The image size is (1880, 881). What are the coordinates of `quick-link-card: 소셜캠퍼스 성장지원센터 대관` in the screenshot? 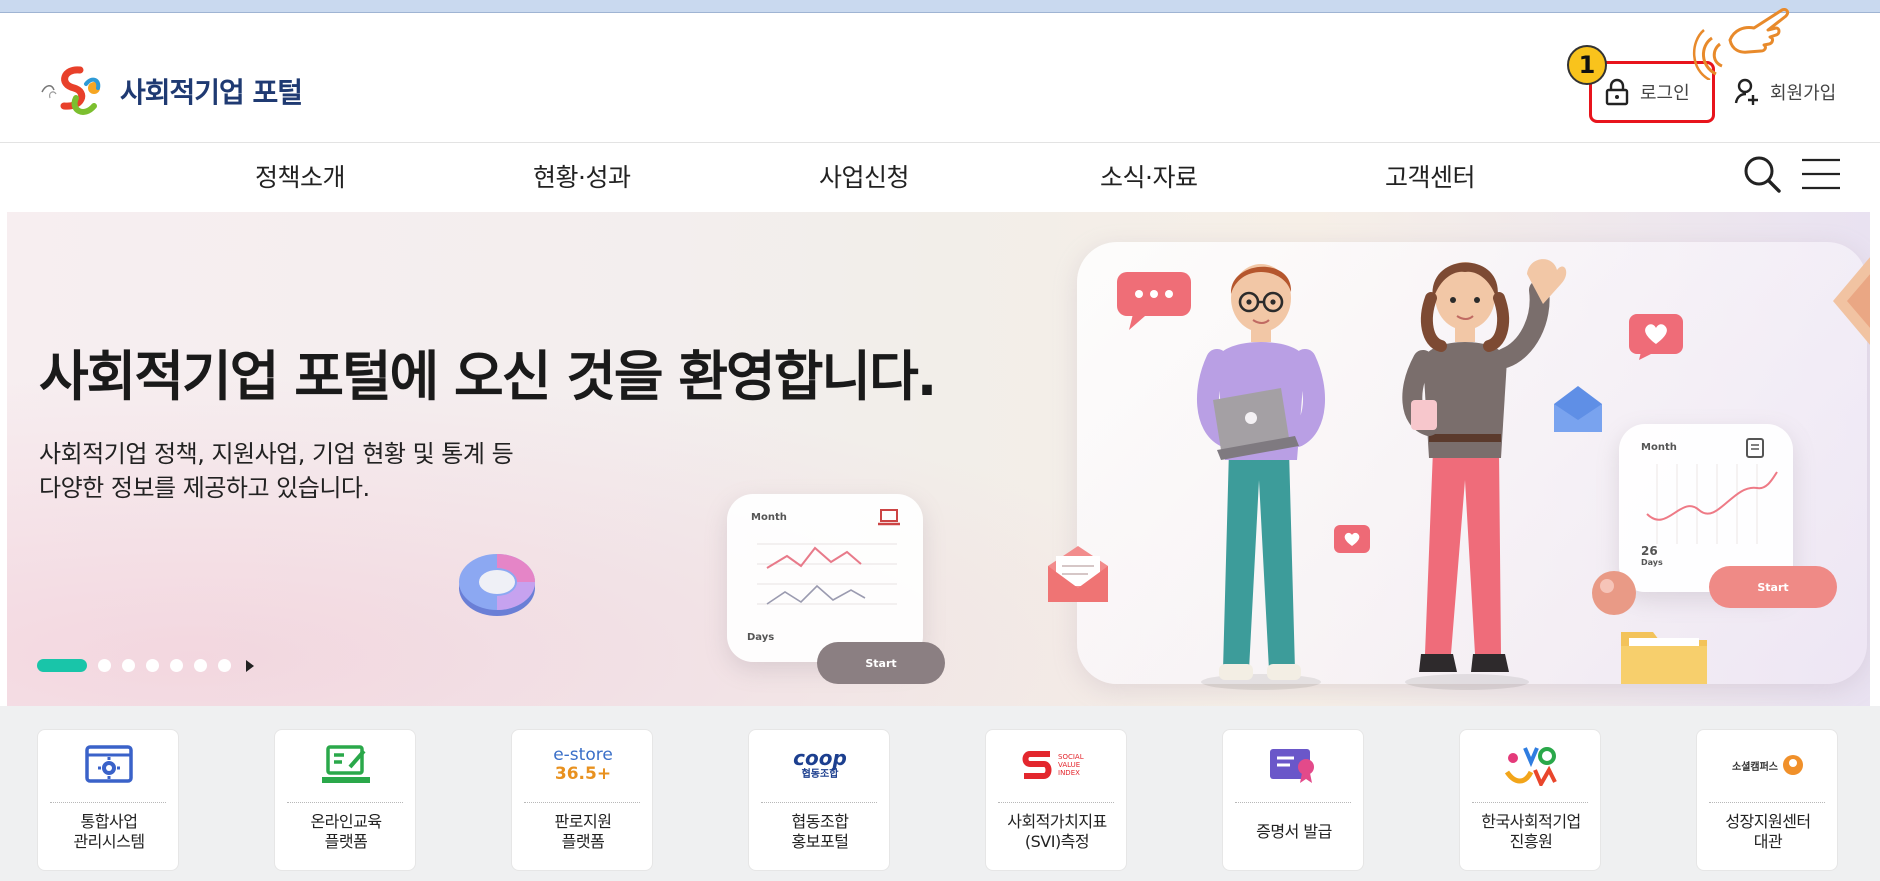 It's located at (1767, 800).